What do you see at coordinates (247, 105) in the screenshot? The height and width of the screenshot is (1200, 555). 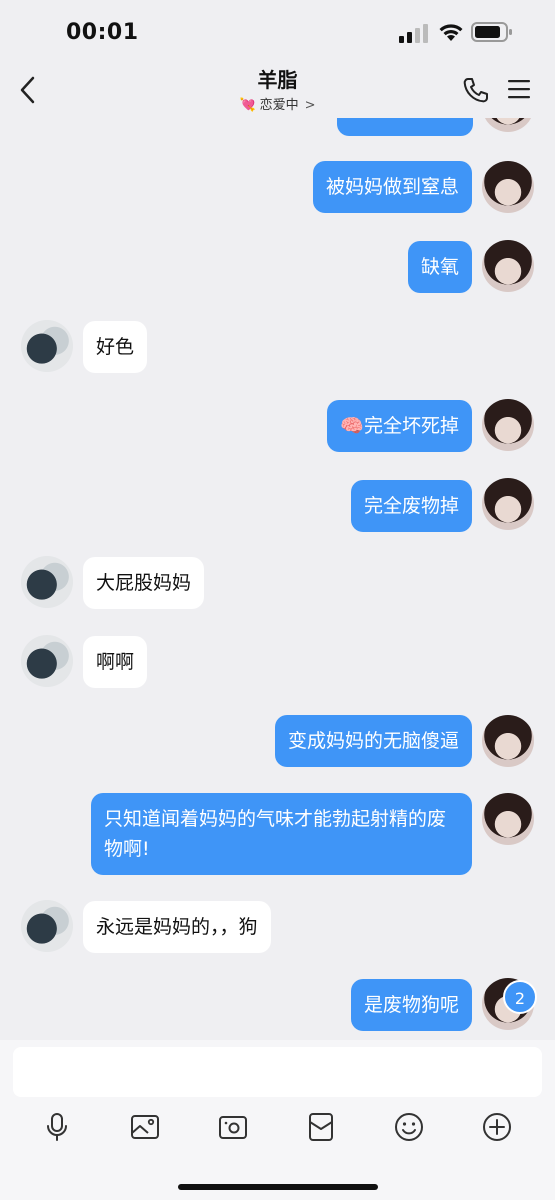 I see `heart-icon: 💘` at bounding box center [247, 105].